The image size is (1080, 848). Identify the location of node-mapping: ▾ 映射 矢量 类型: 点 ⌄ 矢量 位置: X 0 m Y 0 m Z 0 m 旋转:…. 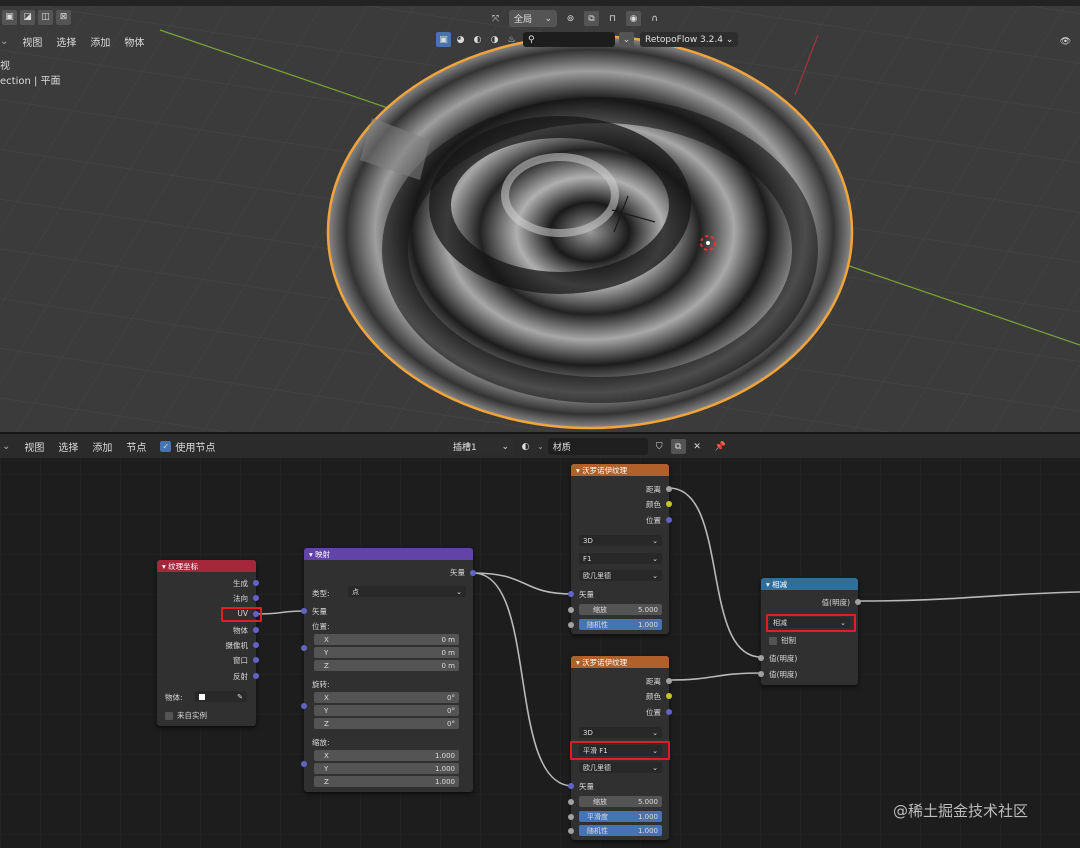
(388, 670).